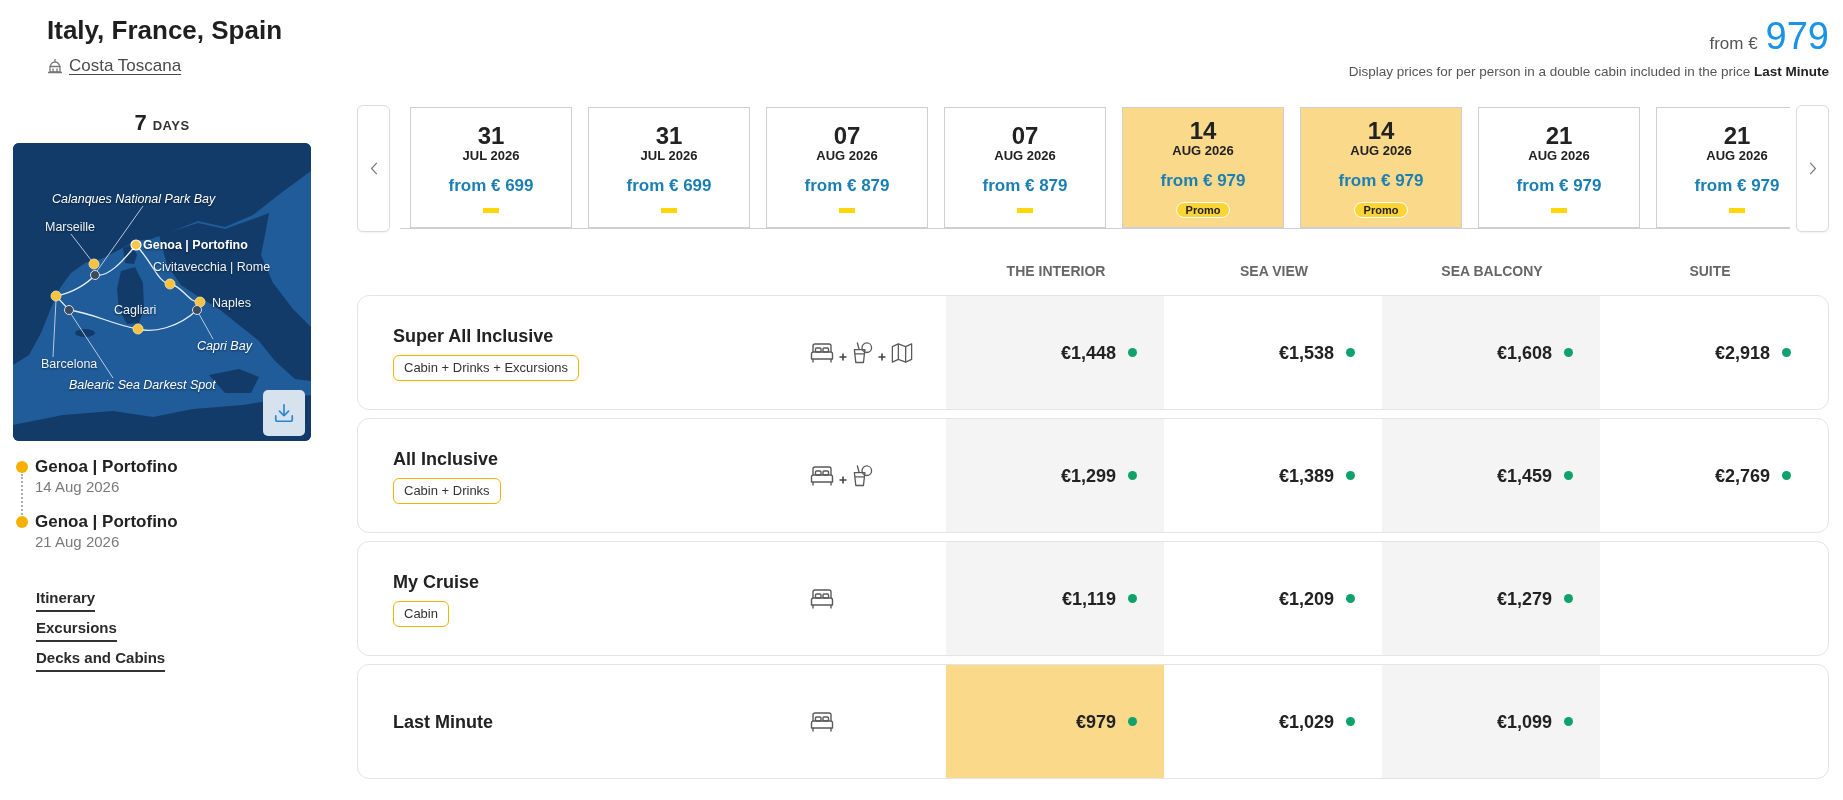  I want to click on map-label: Genoa | Portofino, so click(195, 245).